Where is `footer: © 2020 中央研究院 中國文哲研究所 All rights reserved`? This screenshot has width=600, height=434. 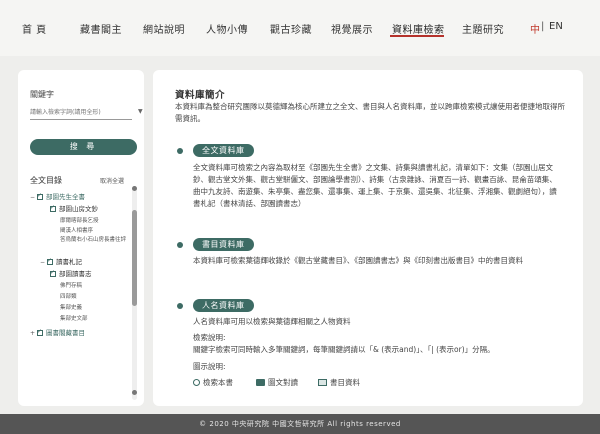
footer: © 2020 中央研究院 中國文哲研究所 All rights reserved is located at coordinates (300, 424).